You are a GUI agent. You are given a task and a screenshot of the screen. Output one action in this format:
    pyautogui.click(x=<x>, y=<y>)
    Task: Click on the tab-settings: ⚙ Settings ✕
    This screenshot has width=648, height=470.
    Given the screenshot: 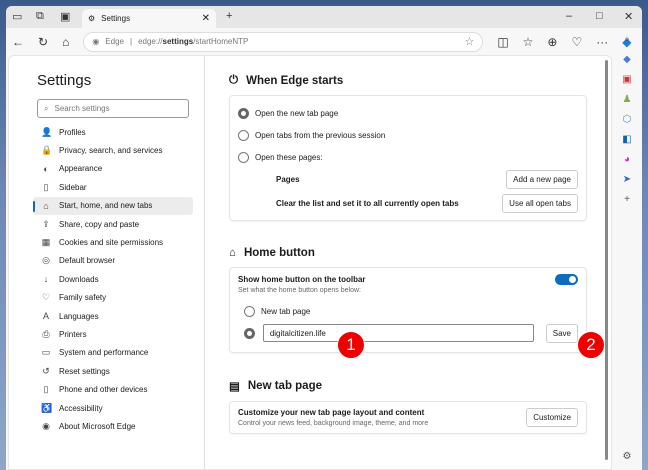 What is the action you would take?
    pyautogui.click(x=149, y=18)
    